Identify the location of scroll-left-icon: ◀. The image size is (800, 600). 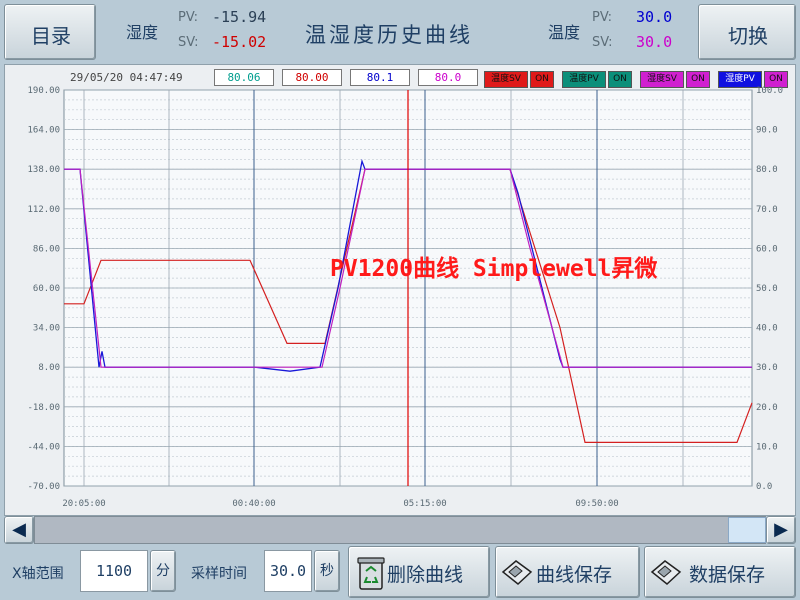
(19, 529).